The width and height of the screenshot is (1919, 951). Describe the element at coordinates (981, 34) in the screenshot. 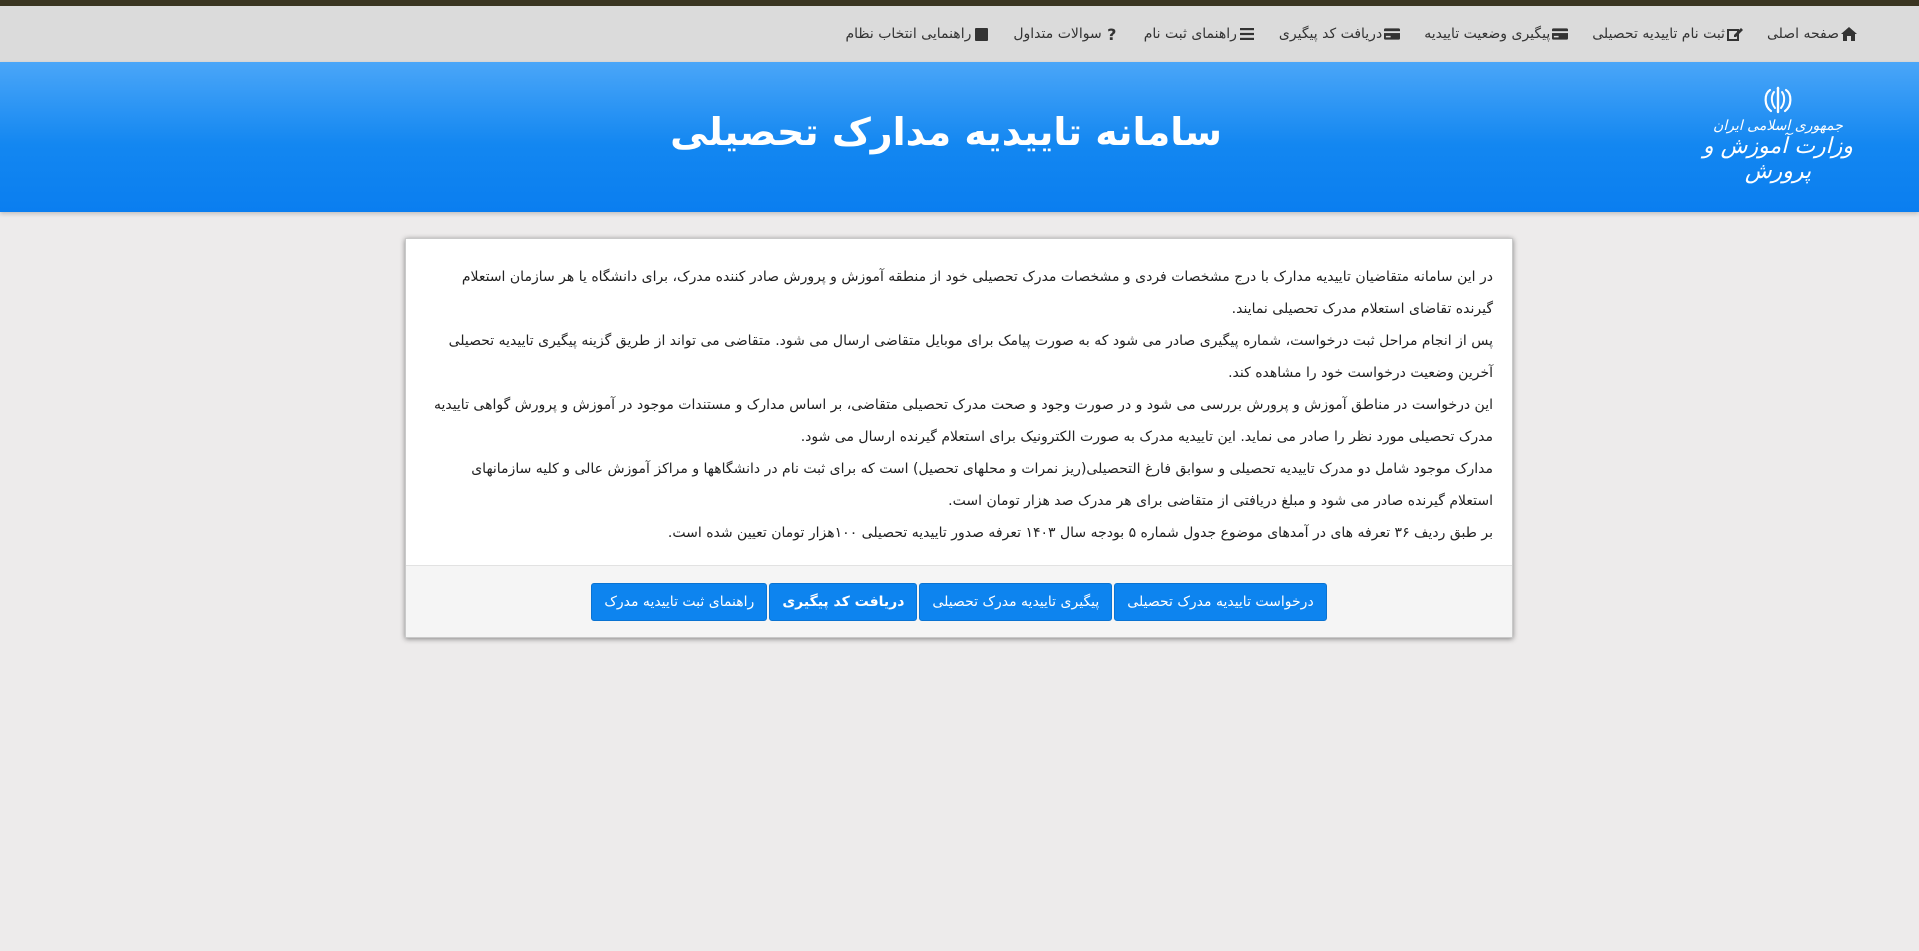

I see `square-icon` at that location.